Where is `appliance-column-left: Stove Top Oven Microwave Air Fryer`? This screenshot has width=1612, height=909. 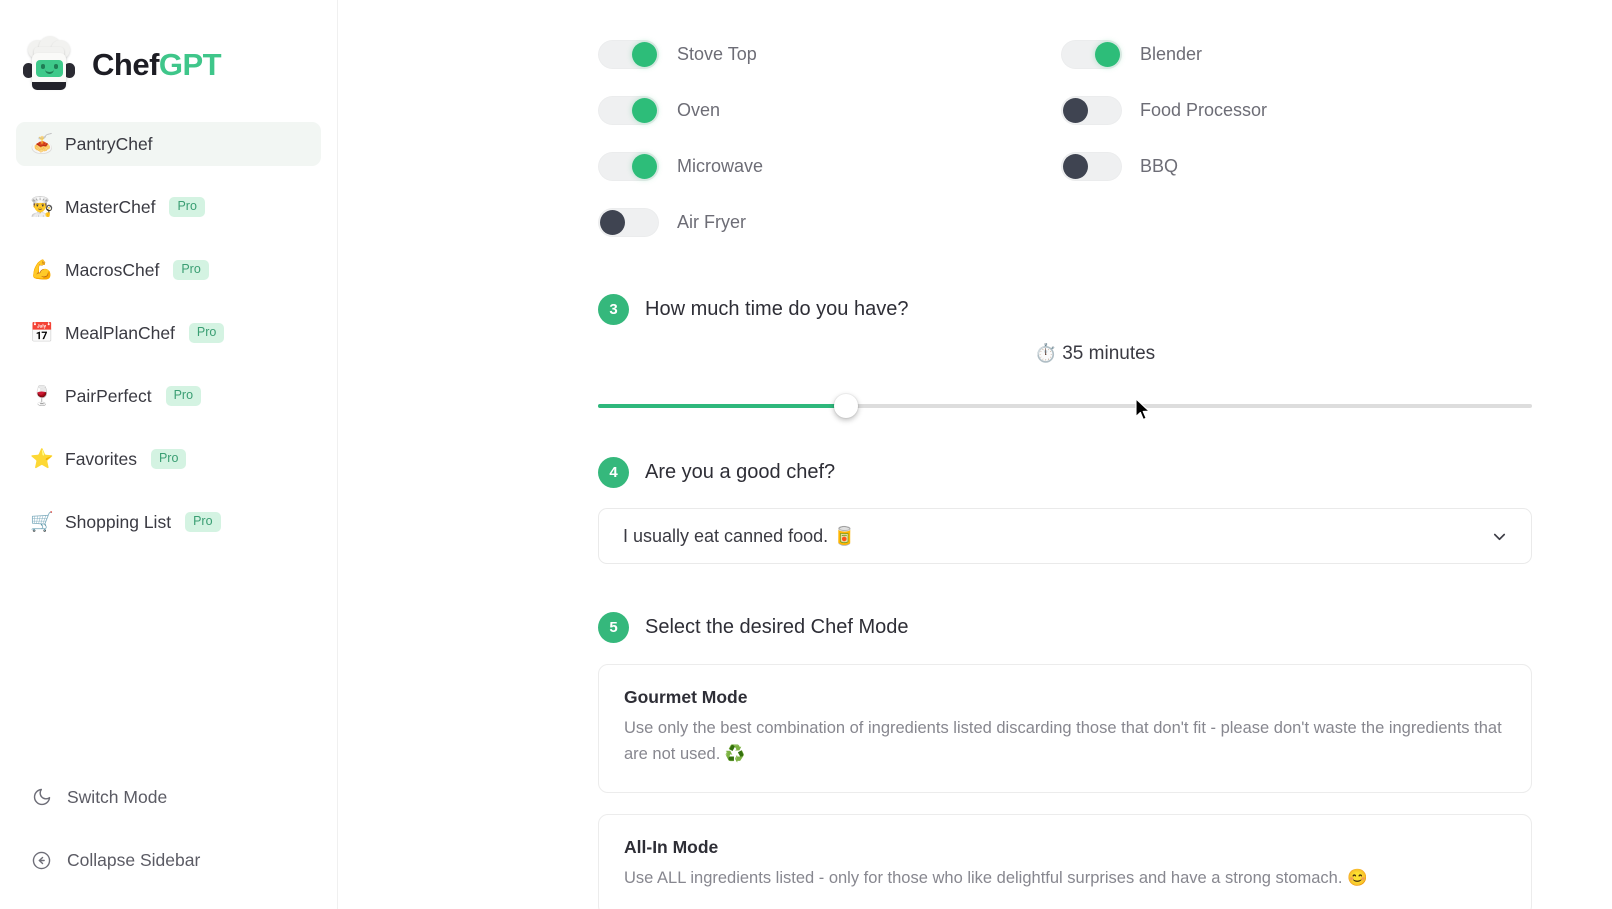 appliance-column-left: Stove Top Oven Microwave Air Fryer is located at coordinates (829, 138).